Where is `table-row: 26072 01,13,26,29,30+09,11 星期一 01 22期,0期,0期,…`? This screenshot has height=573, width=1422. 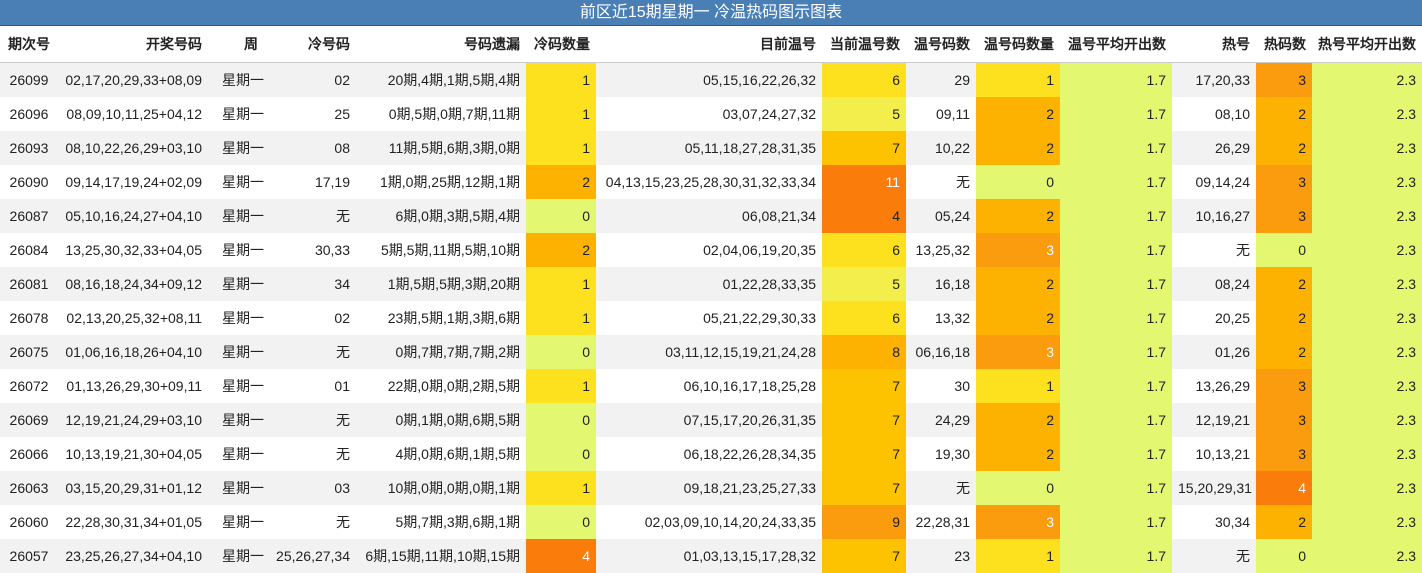 table-row: 26072 01,13,26,29,30+09,11 星期一 01 22期,0期,0期,… is located at coordinates (711, 386).